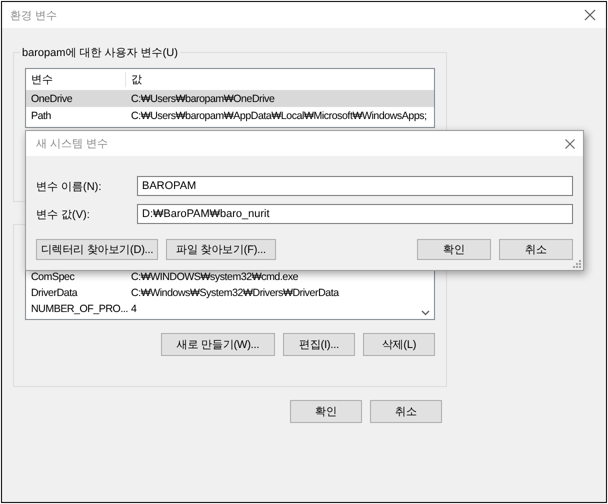  I want to click on input-field: BAROPAM, so click(355, 186).